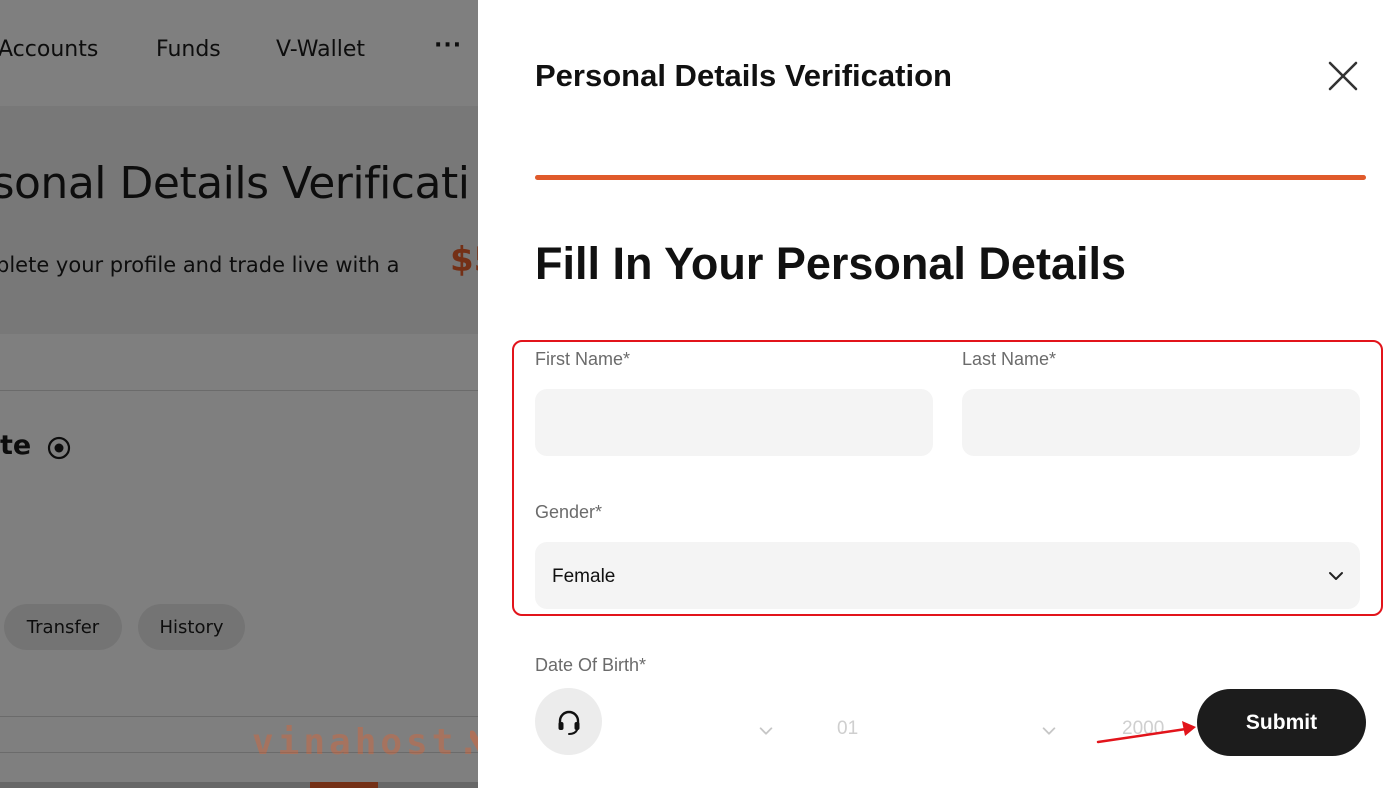  Describe the element at coordinates (591, 665) in the screenshot. I see `date-of-birth-label: Date Of Birth*` at that location.